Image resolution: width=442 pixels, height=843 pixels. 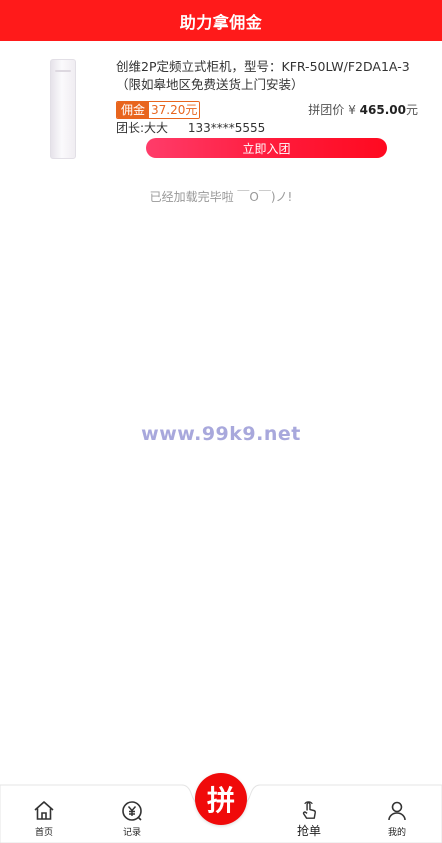 I want to click on group-leader: 团长:大大 133****5555, so click(x=190, y=128).